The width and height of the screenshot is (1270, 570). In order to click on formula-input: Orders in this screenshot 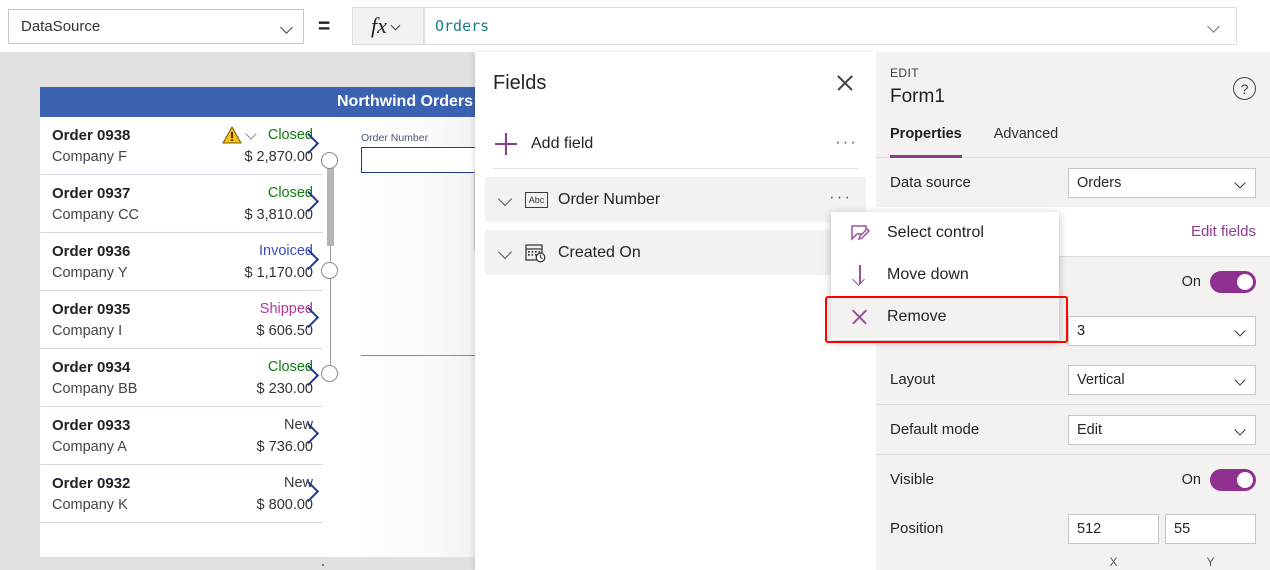, I will do `click(830, 26)`.